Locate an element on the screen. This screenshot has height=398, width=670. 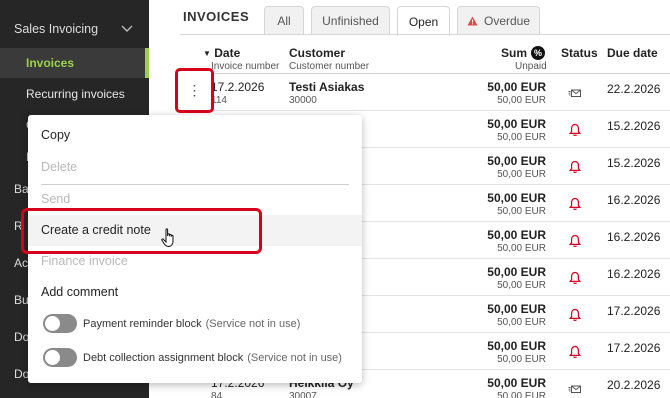
column-header-due-date: Due date is located at coordinates (632, 53).